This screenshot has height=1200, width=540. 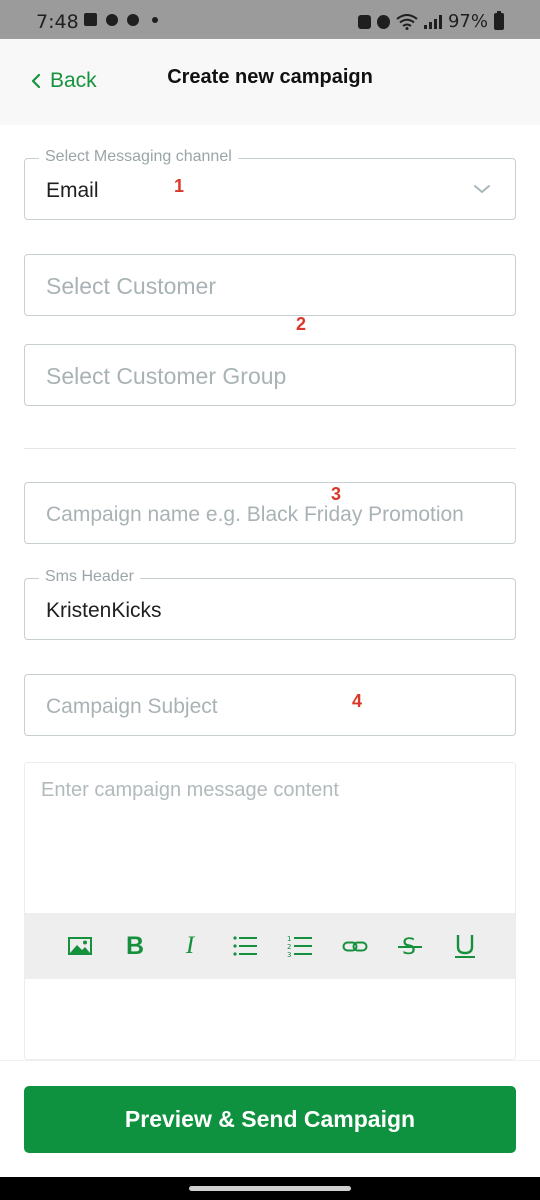 What do you see at coordinates (112, 19) in the screenshot?
I see `app-notification-icon` at bounding box center [112, 19].